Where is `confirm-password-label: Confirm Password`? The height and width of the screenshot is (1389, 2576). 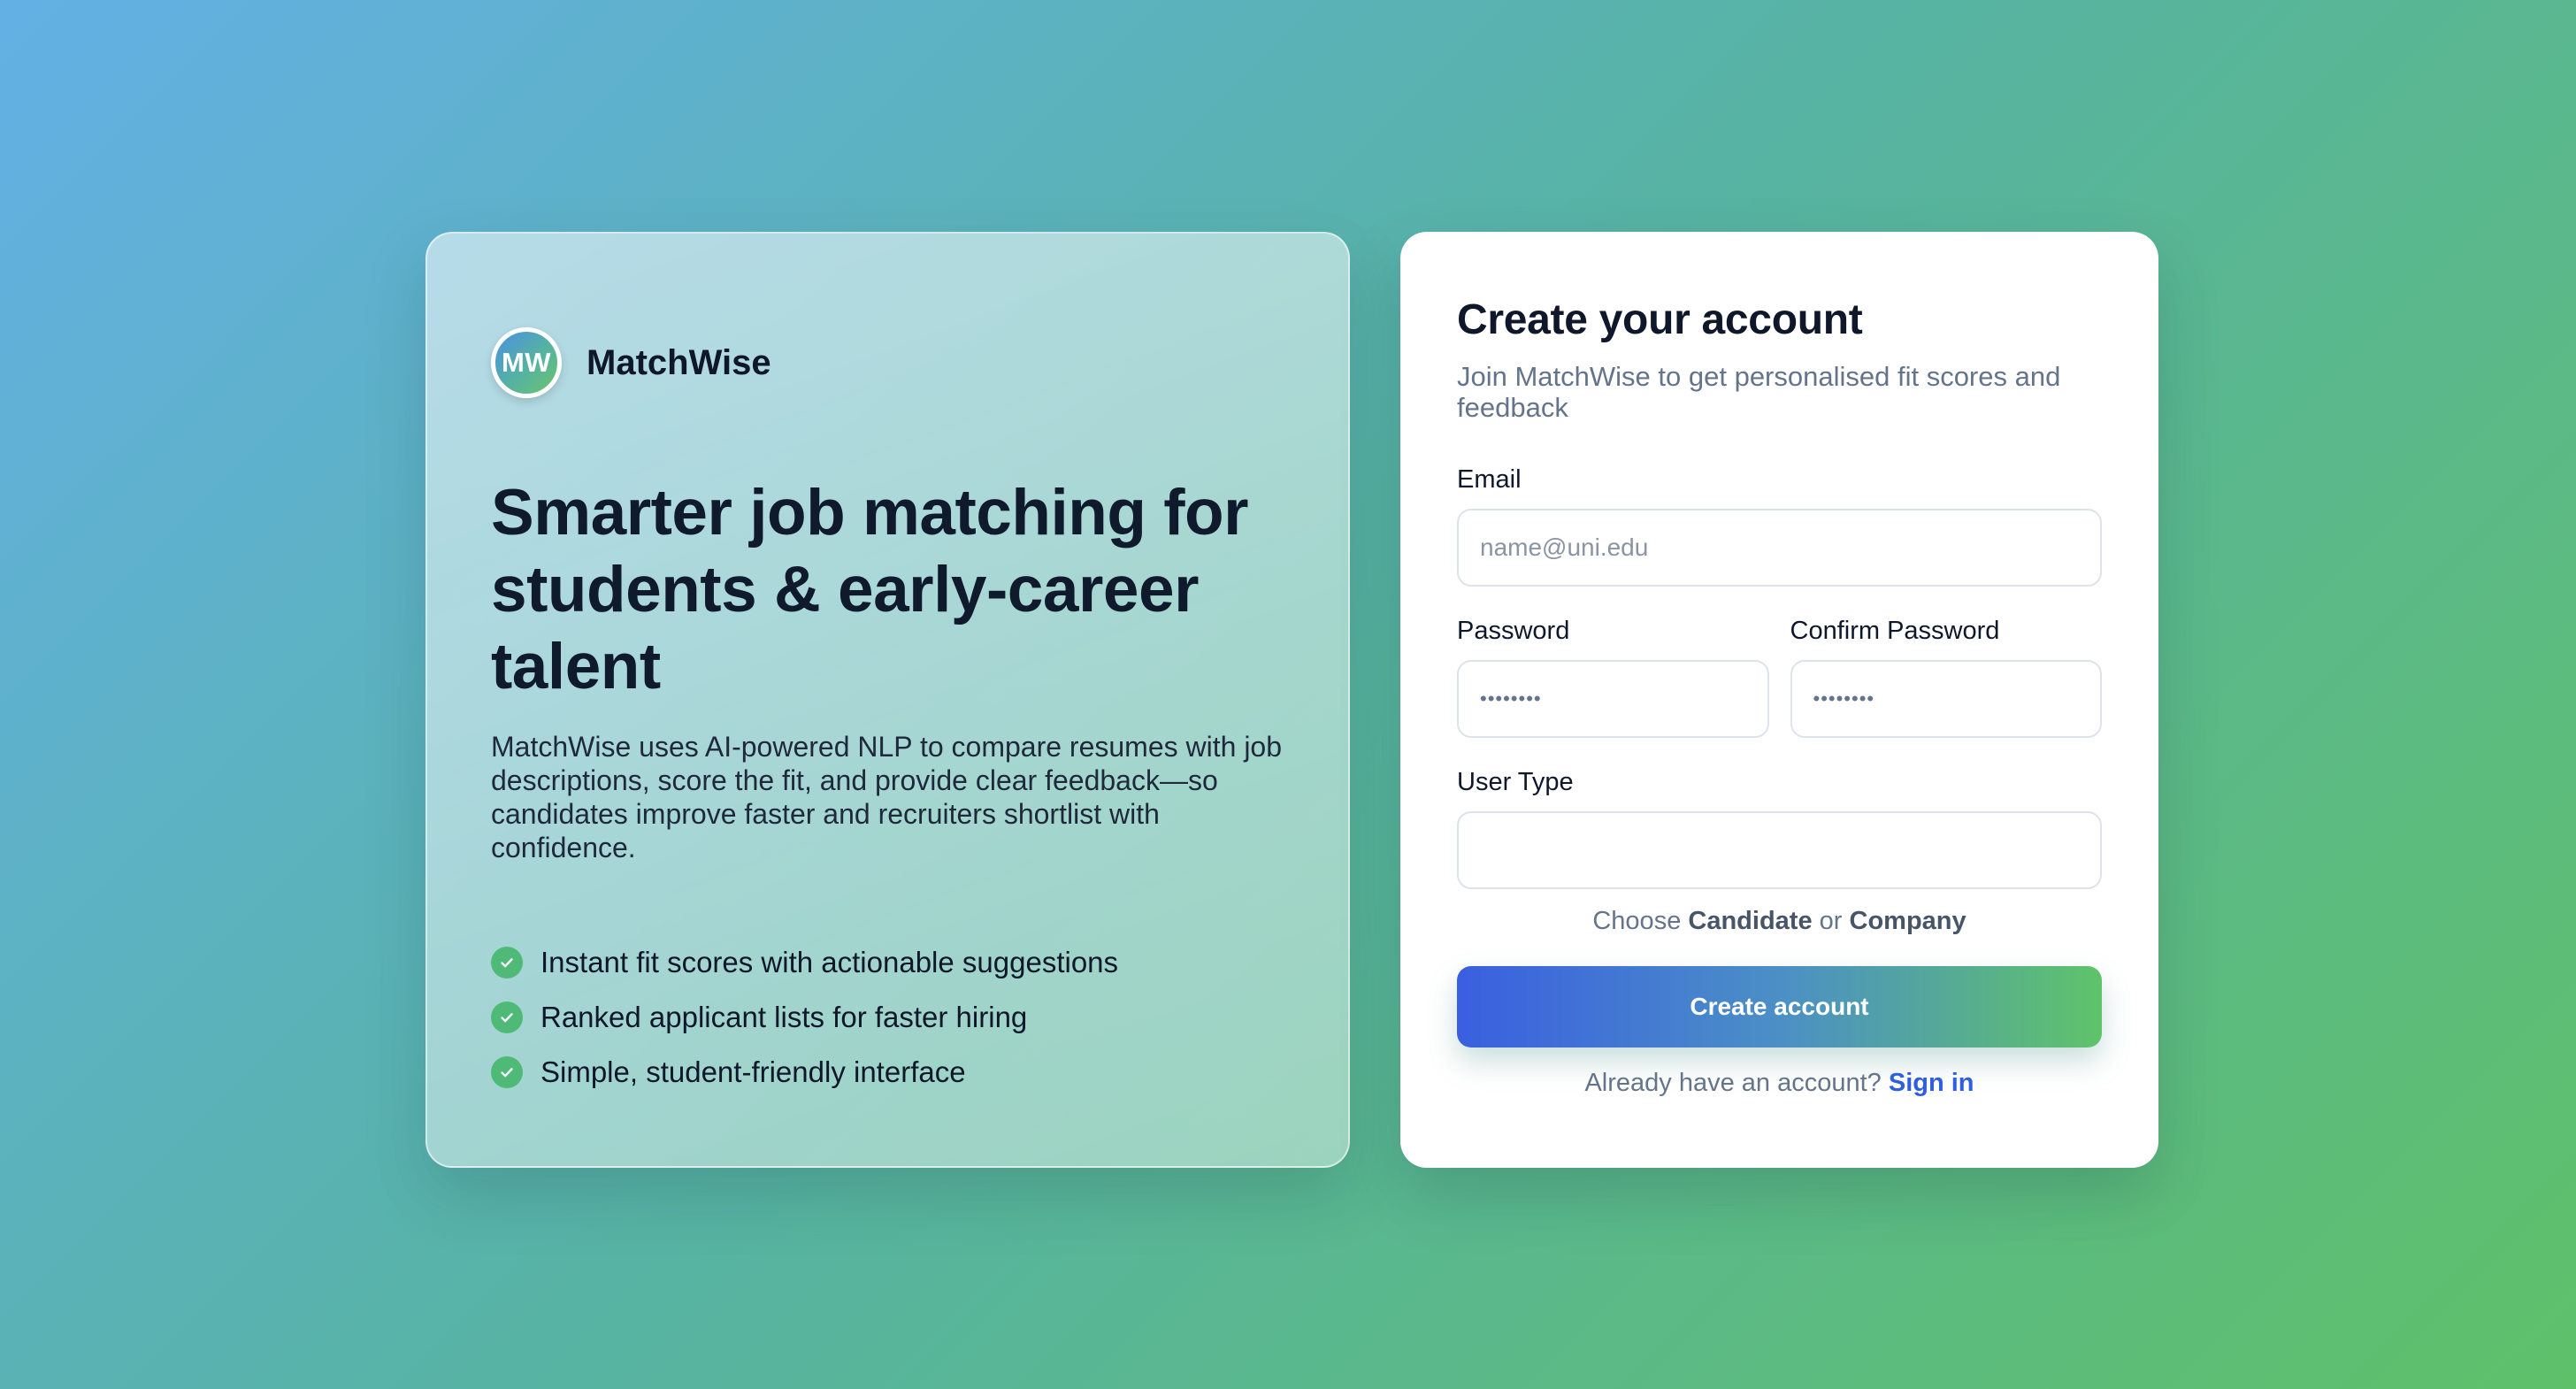
confirm-password-label: Confirm Password is located at coordinates (1895, 631).